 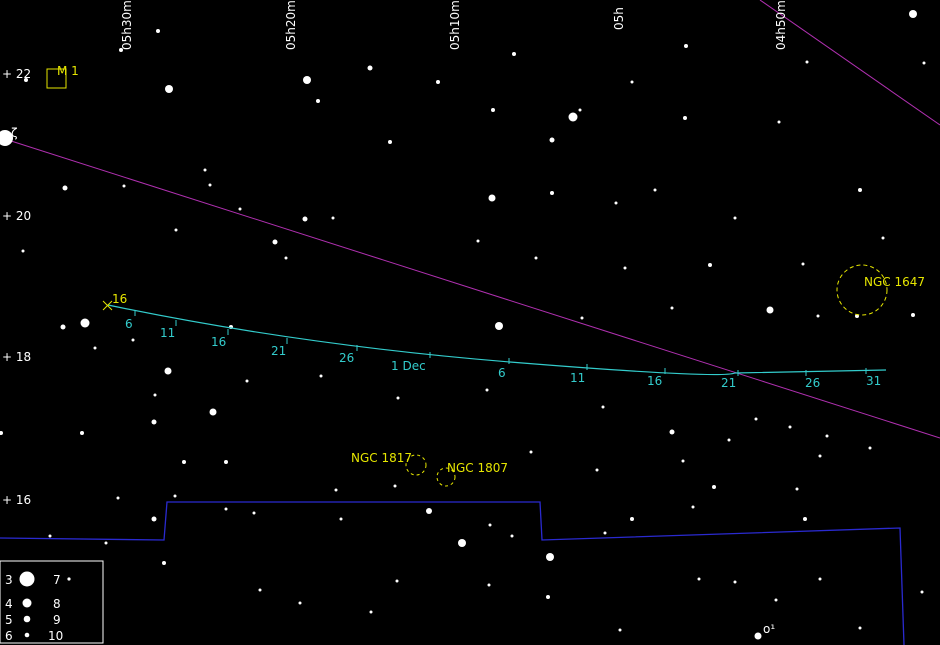 I want to click on ra-label: 05h, so click(x=619, y=18).